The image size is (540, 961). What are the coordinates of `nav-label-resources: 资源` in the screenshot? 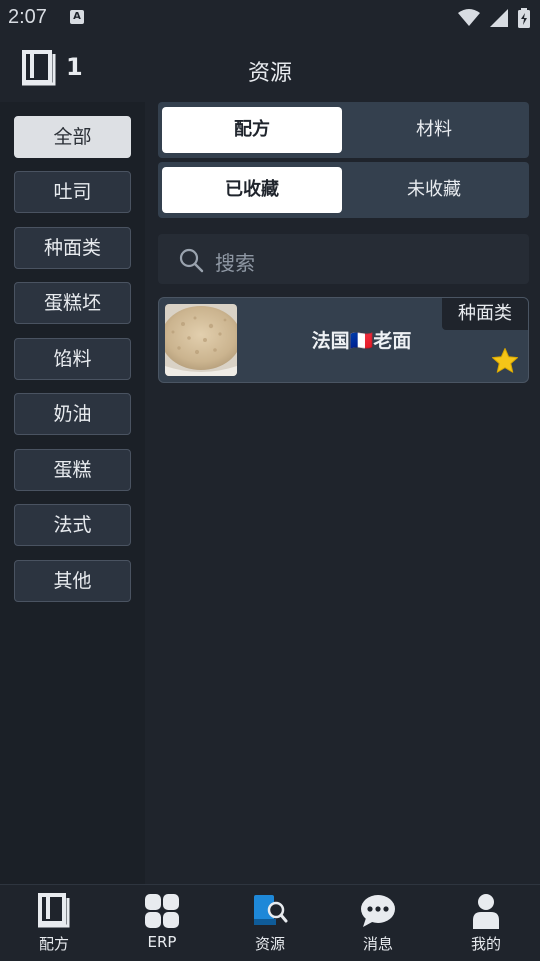 It's located at (269, 944).